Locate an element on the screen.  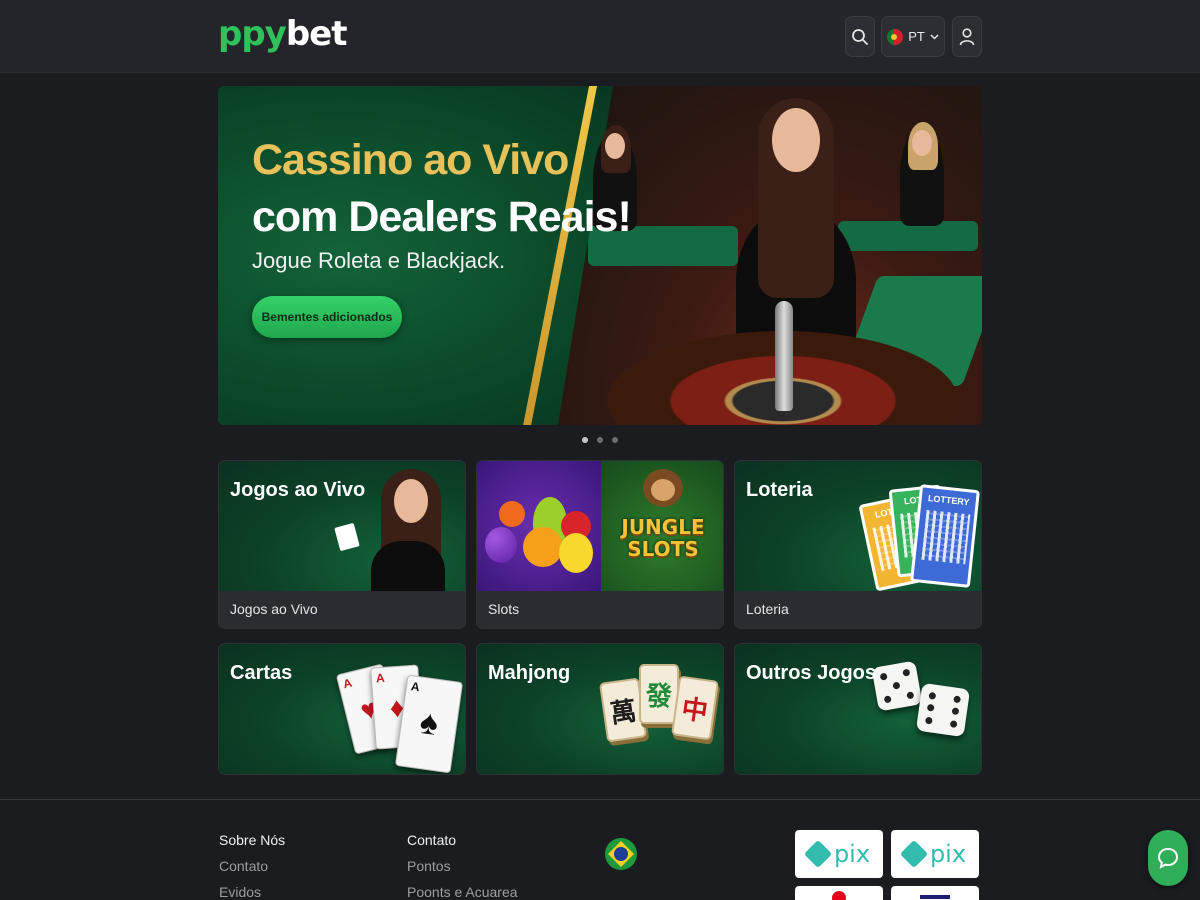
card-footer-label: Slots is located at coordinates (600, 609).